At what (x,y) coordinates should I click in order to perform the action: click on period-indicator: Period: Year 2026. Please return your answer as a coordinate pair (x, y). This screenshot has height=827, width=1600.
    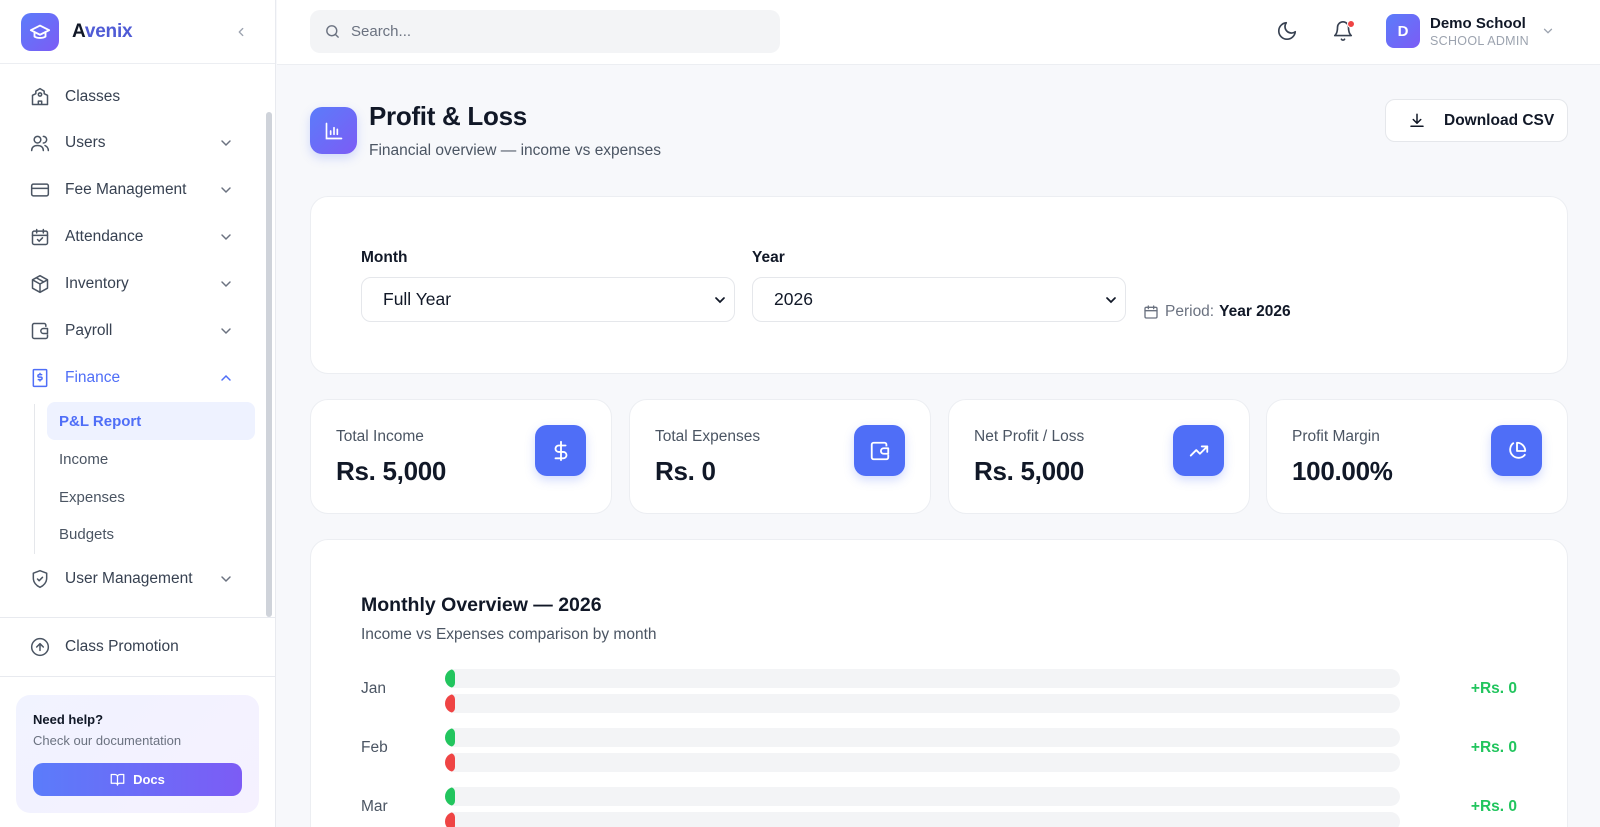
    Looking at the image, I should click on (1217, 312).